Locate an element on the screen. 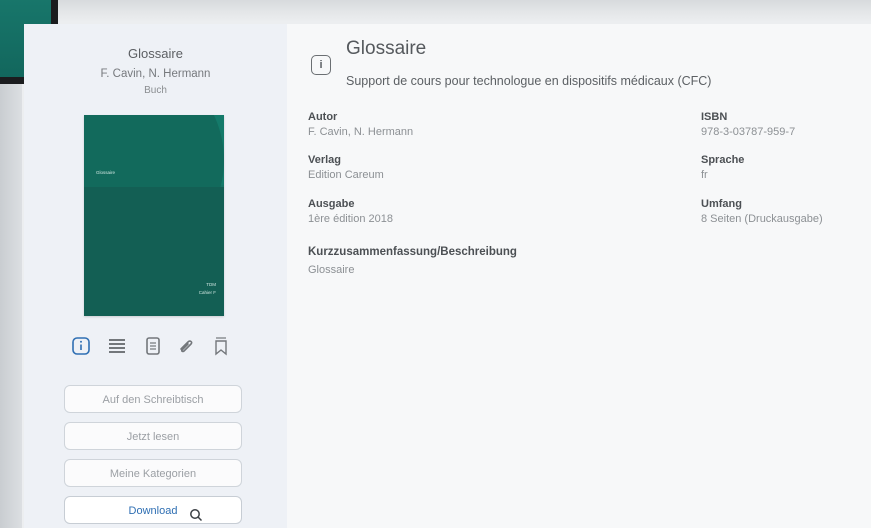 The image size is (871, 528). download-button: Download is located at coordinates (153, 510).